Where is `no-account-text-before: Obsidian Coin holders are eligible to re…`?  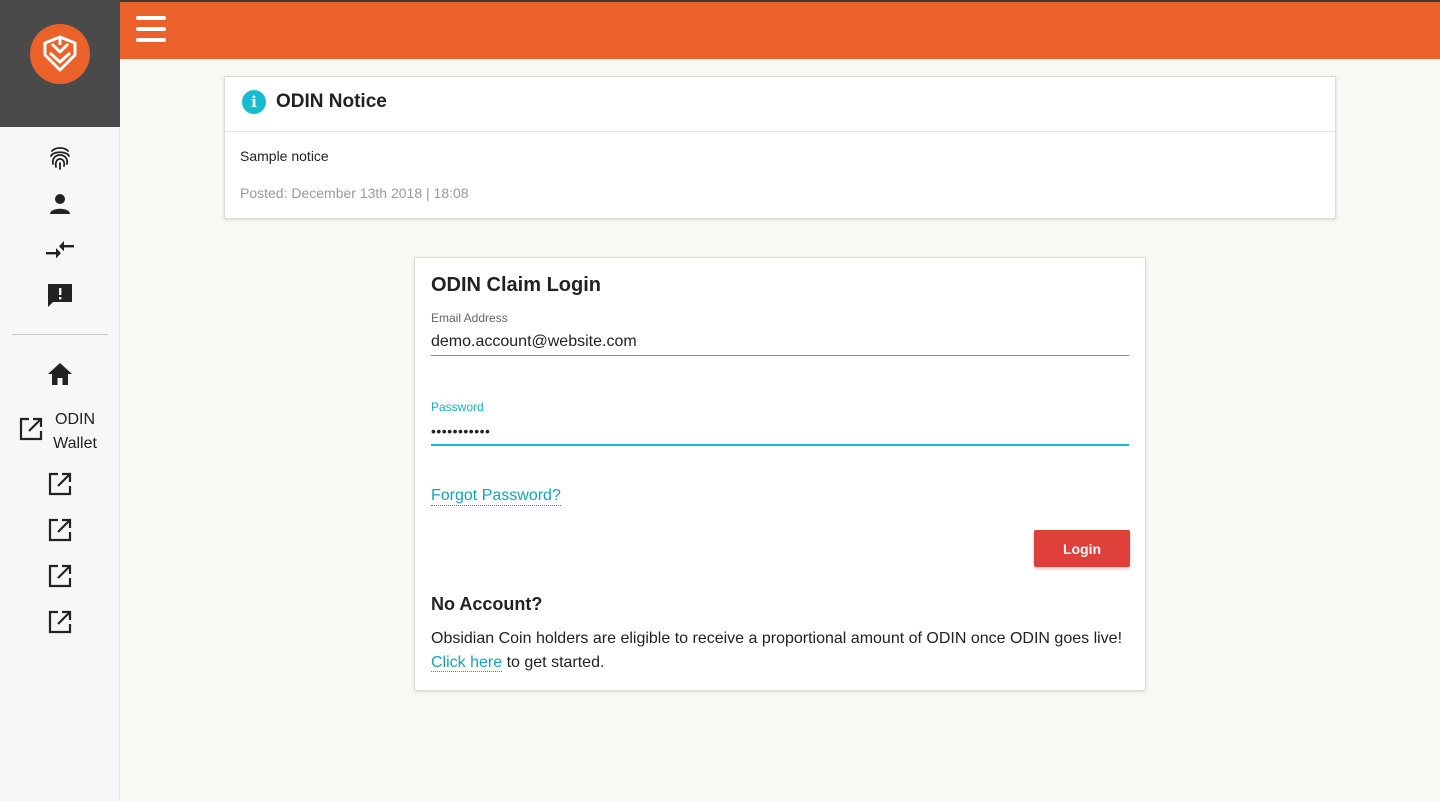
no-account-text-before: Obsidian Coin holders are eligible to re… is located at coordinates (777, 638).